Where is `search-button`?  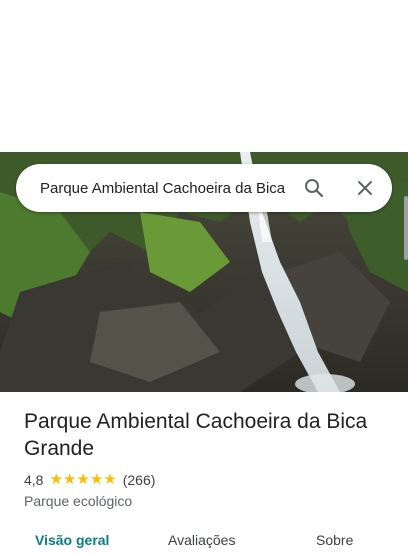
search-button is located at coordinates (314, 188).